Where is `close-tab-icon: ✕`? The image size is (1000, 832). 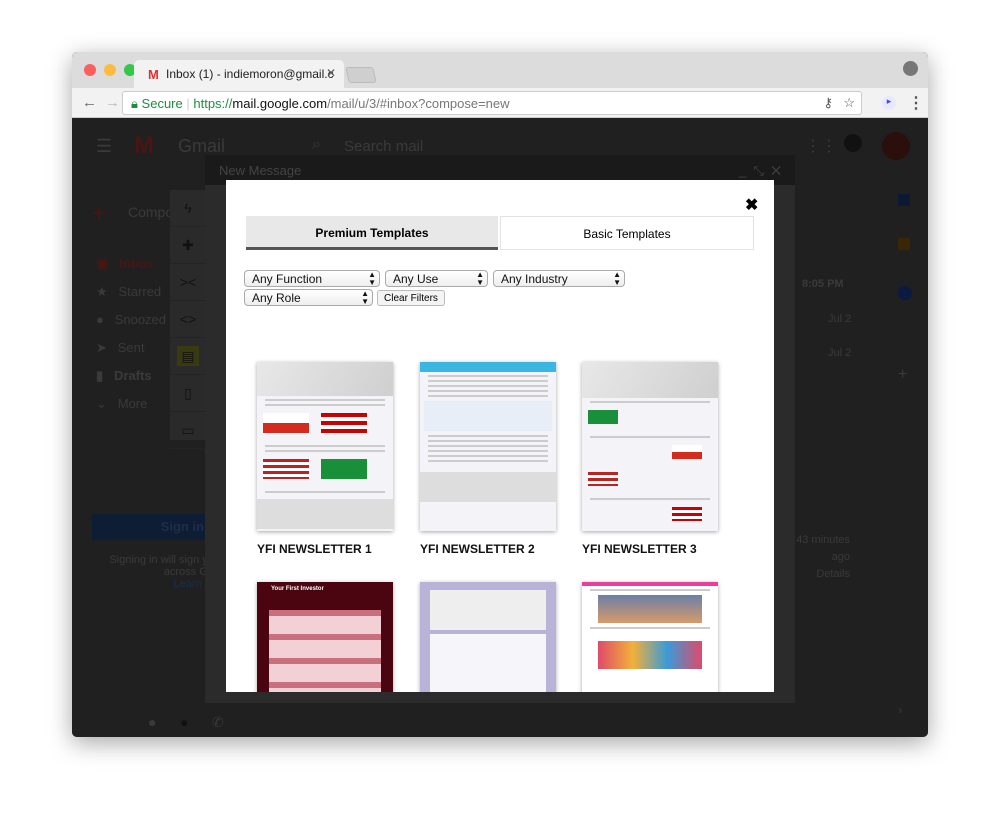 close-tab-icon: ✕ is located at coordinates (331, 73).